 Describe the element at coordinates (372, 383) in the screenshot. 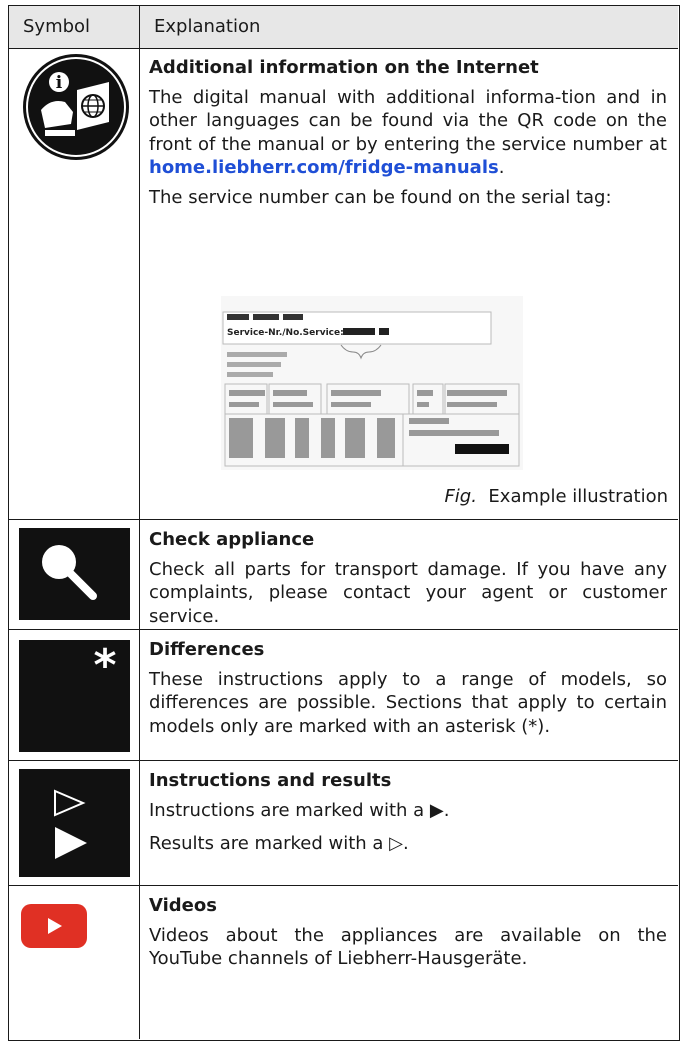

I see `serial-tag-image: Service-Nr./No.Service:` at that location.